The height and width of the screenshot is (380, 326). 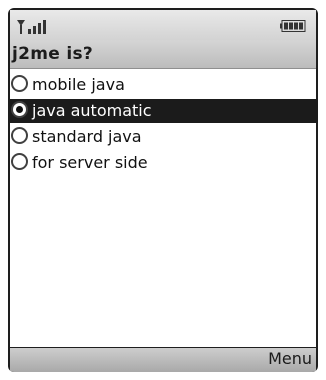 What do you see at coordinates (78, 84) in the screenshot?
I see `option-label: mobile java` at bounding box center [78, 84].